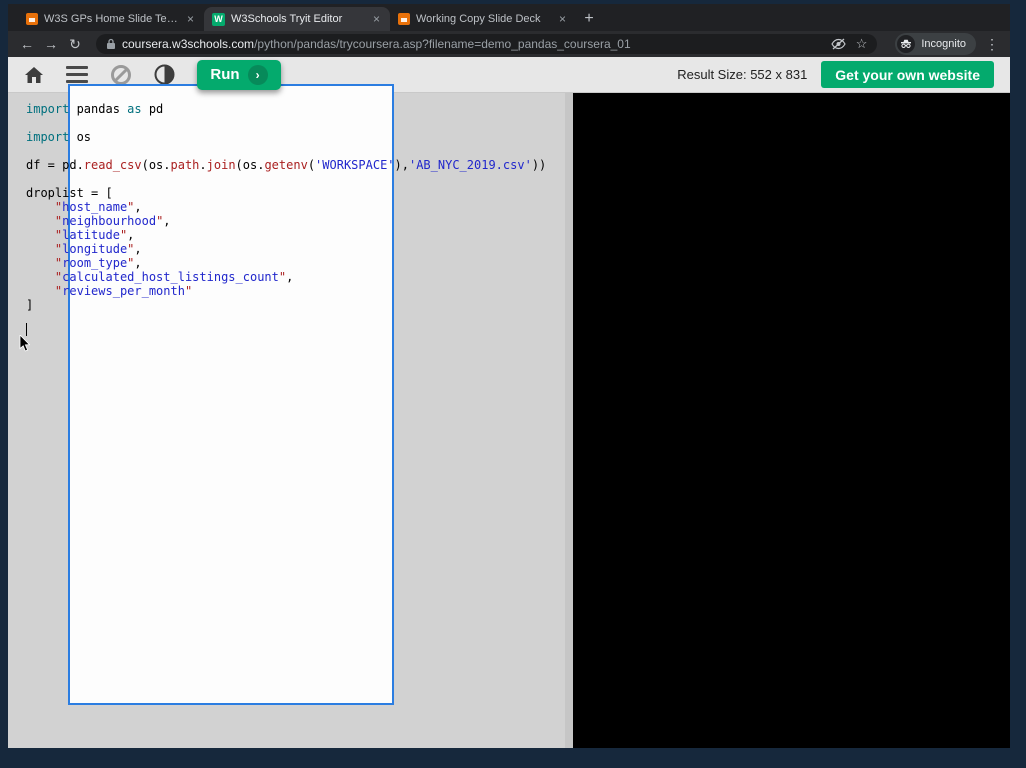  What do you see at coordinates (992, 44) in the screenshot?
I see `browser-menu-icon: ⋮` at bounding box center [992, 44].